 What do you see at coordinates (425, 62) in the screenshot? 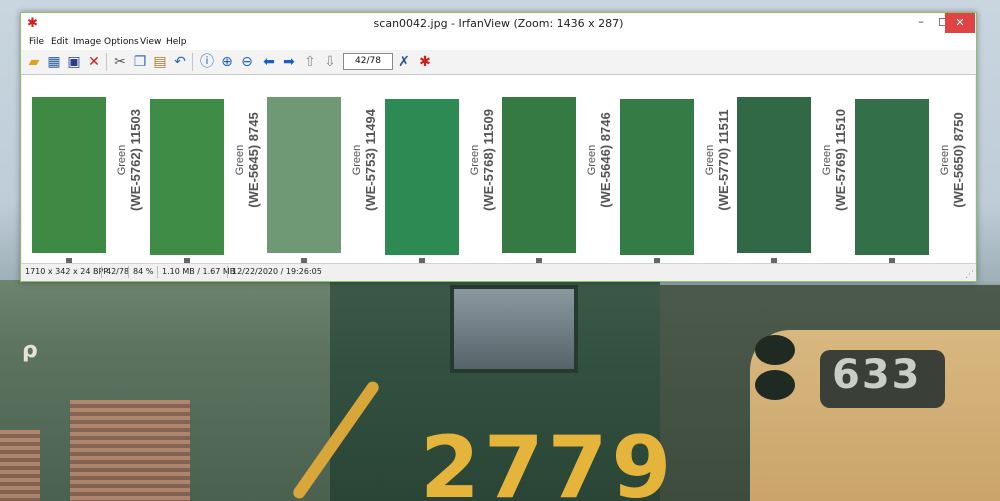
I see `exit-icon: ✱` at bounding box center [425, 62].